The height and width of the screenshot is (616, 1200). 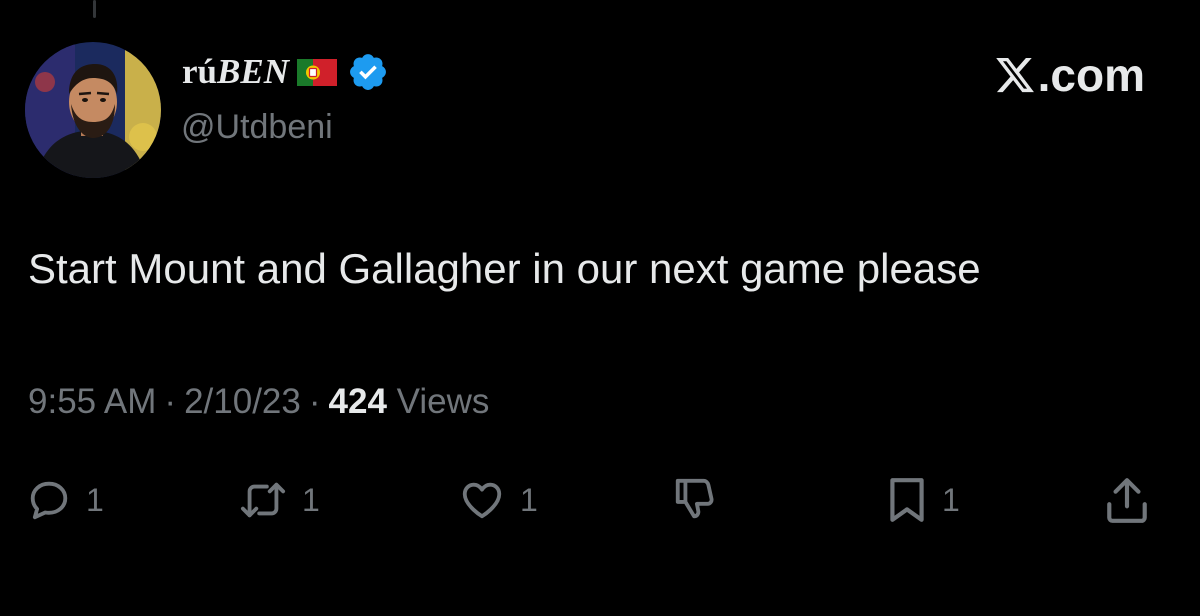 I want to click on reply-icon, so click(x=49, y=500).